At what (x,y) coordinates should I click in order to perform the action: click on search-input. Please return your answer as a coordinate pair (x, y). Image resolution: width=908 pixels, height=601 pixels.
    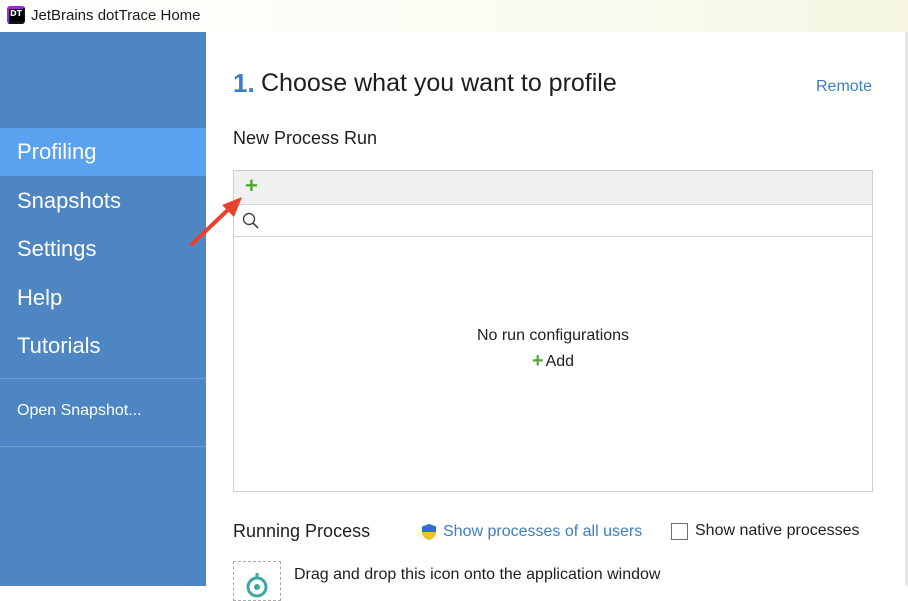
    Looking at the image, I should click on (563, 221).